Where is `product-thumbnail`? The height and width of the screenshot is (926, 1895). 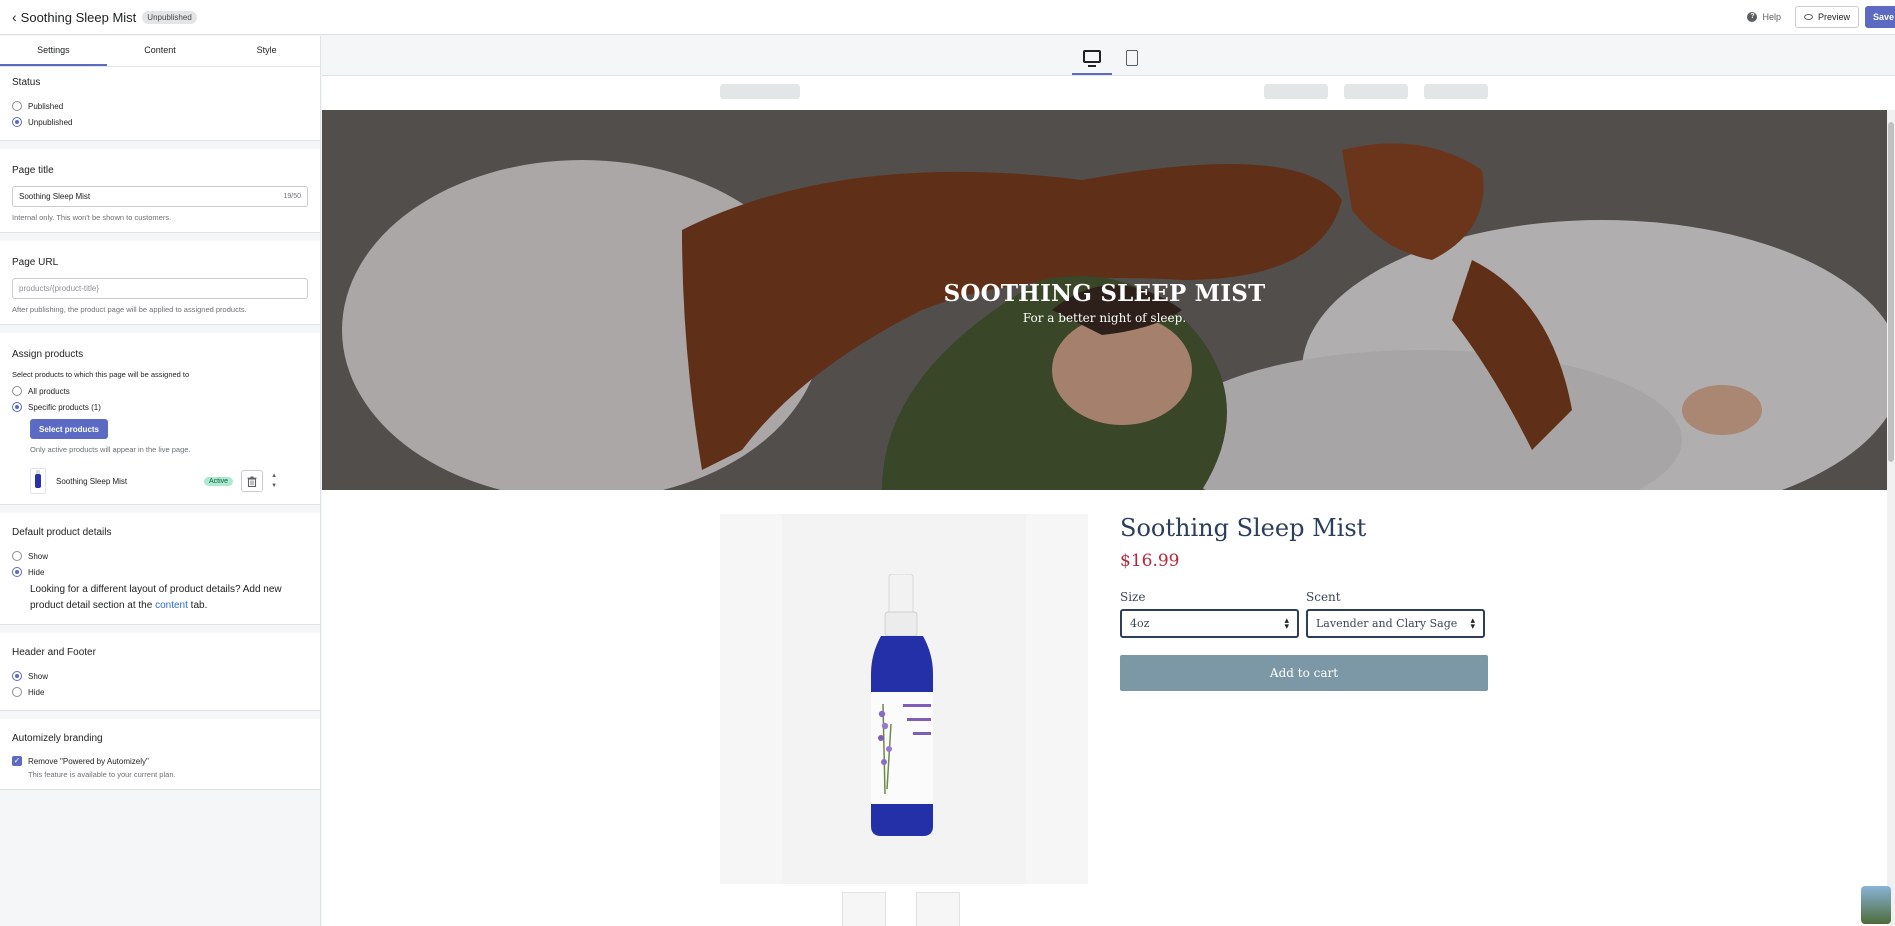 product-thumbnail is located at coordinates (38, 481).